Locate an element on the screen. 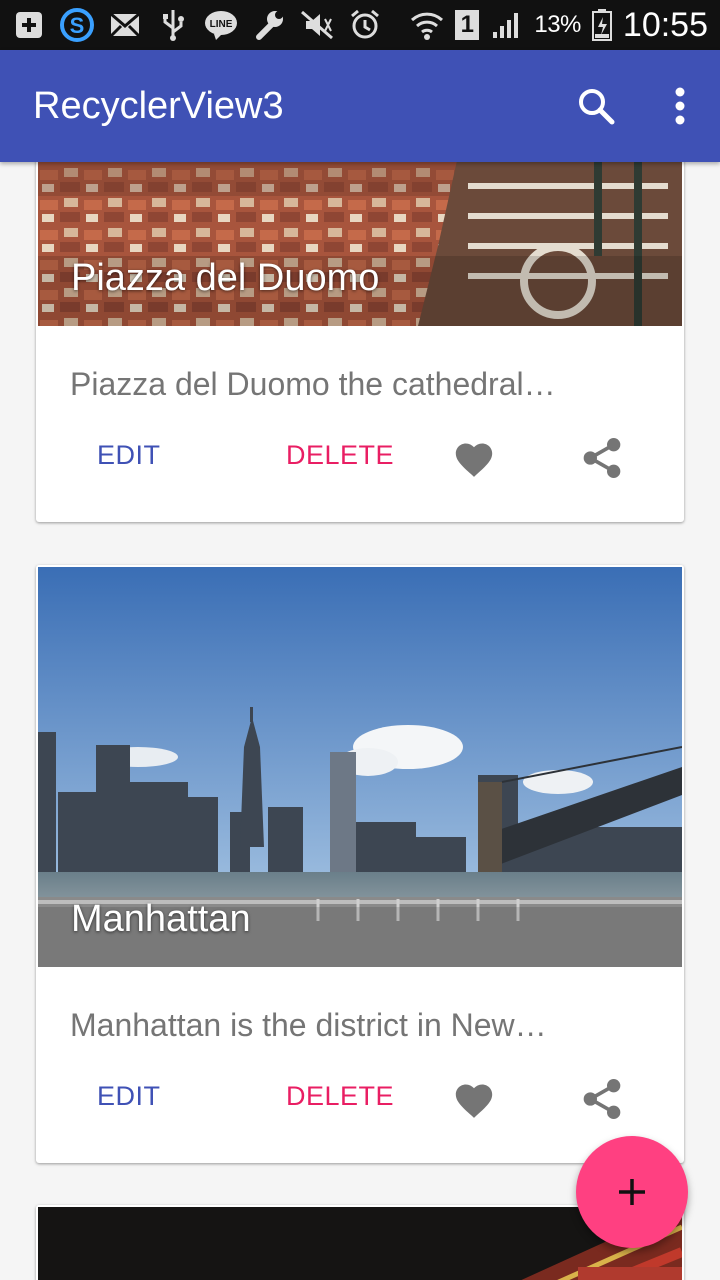 The width and height of the screenshot is (720, 1280). sim-slot-label: 1 is located at coordinates (467, 25).